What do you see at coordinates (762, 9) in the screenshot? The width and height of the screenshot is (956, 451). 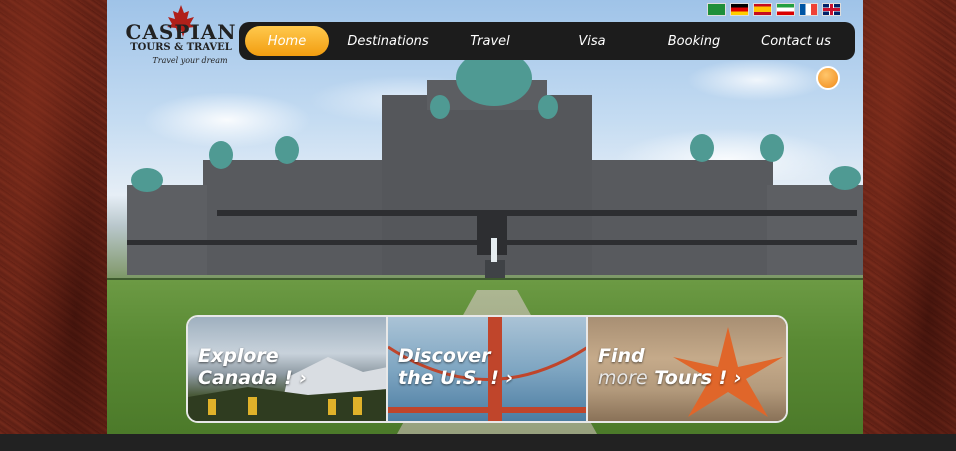 I see `spanish-flag-icon` at bounding box center [762, 9].